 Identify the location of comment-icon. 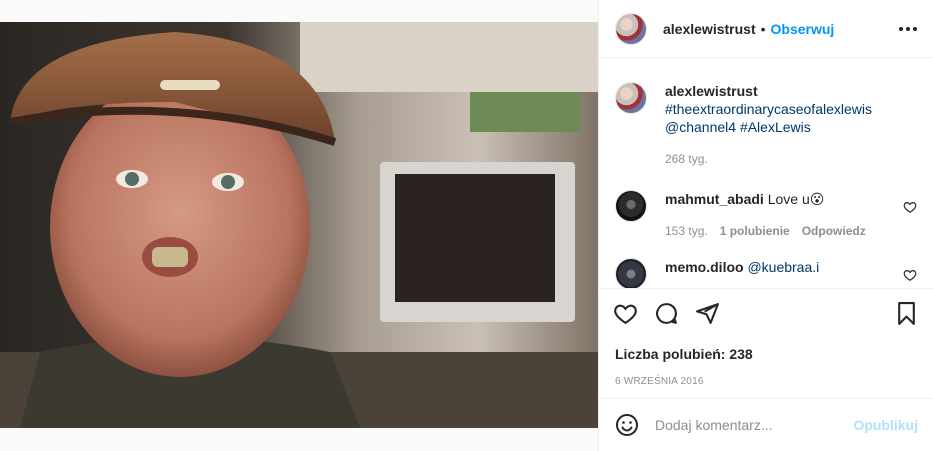
(666, 313).